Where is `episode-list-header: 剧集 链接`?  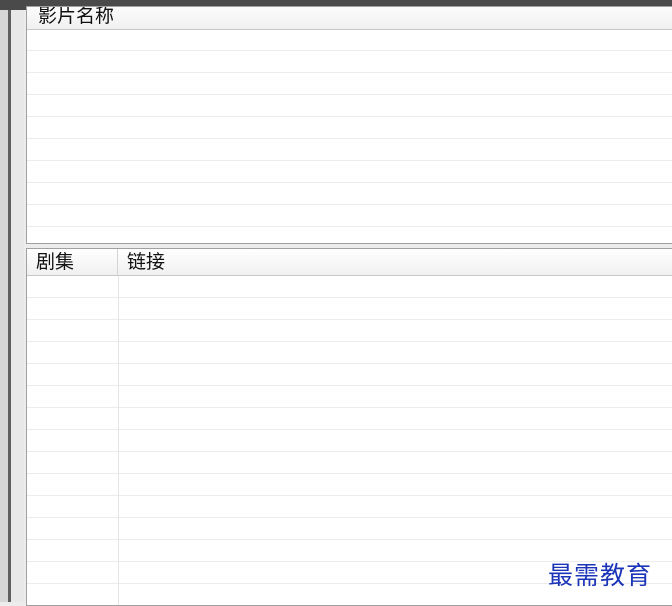
episode-list-header: 剧集 链接 is located at coordinates (349, 262).